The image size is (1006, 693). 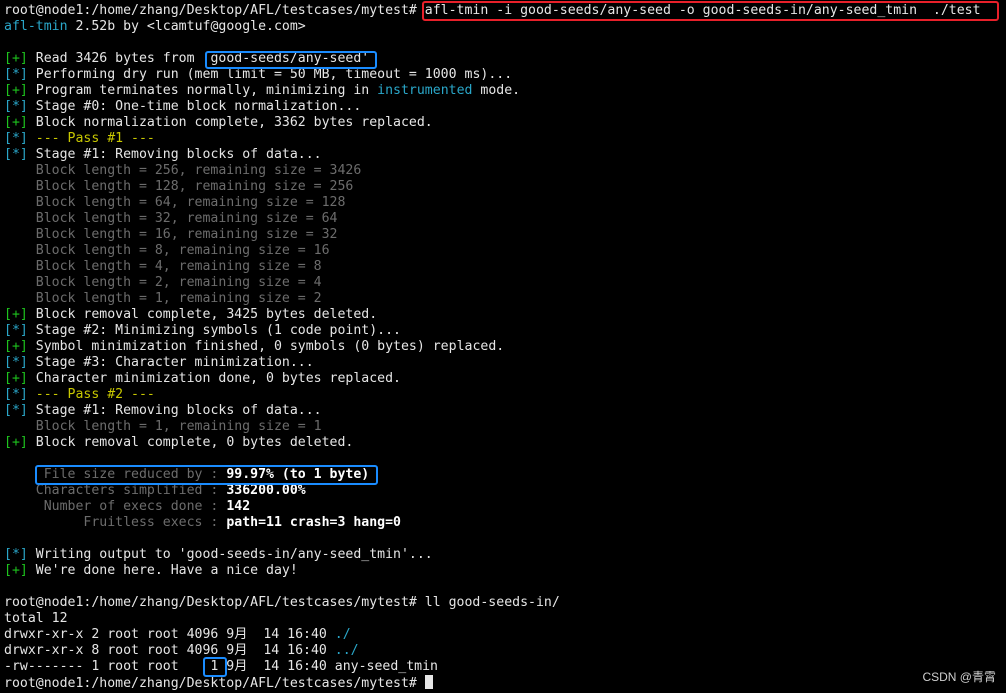 What do you see at coordinates (505, 523) in the screenshot?
I see `terminal-line: Fruitless execs : path=11 crash=3 hang=0` at bounding box center [505, 523].